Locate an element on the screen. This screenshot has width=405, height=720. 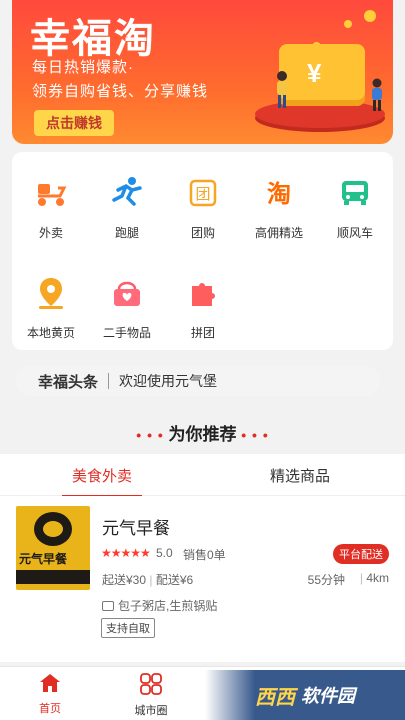
grid-label: 顺风车 is located at coordinates (354, 233).